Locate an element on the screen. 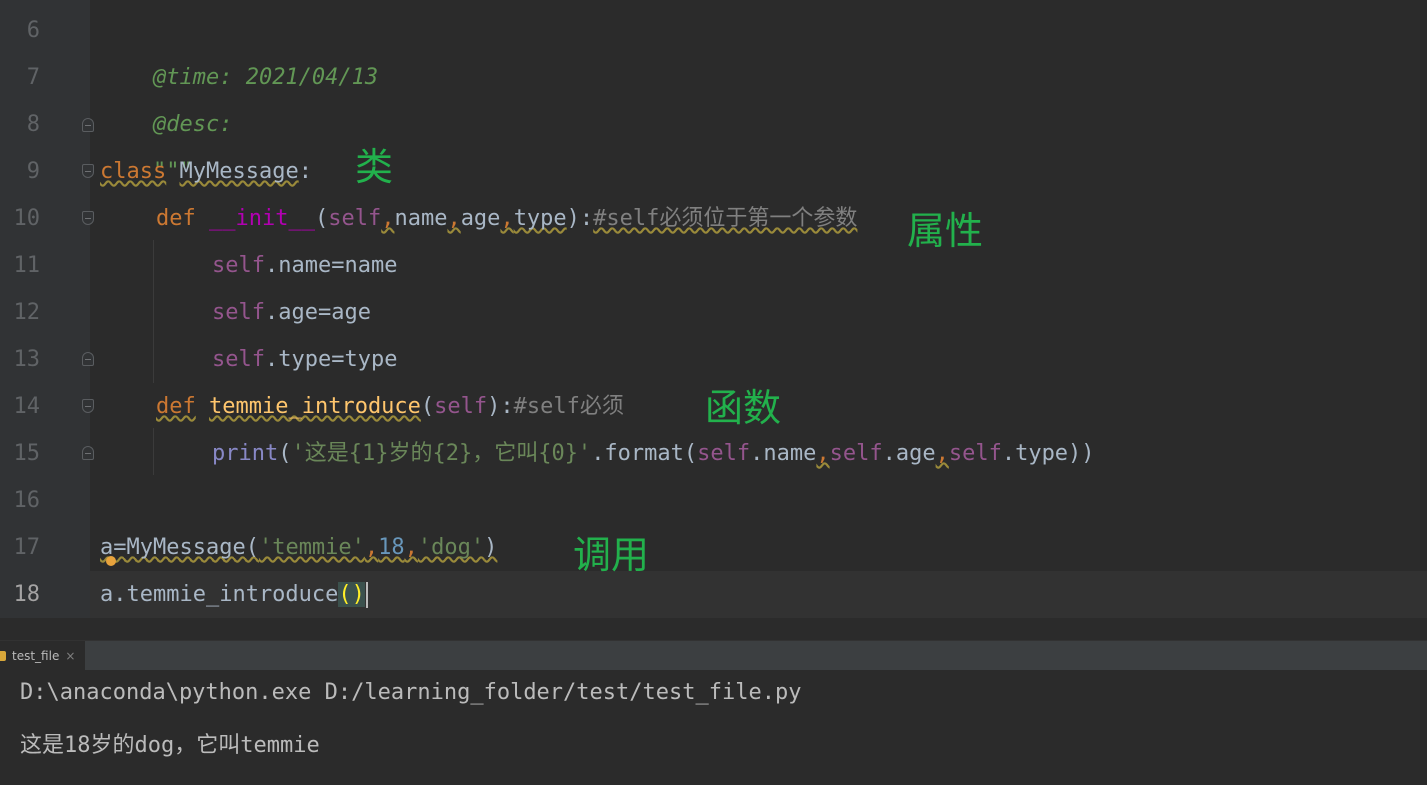  code-line-14: def temmie_introduce(self):#self必须 is located at coordinates (390, 406).